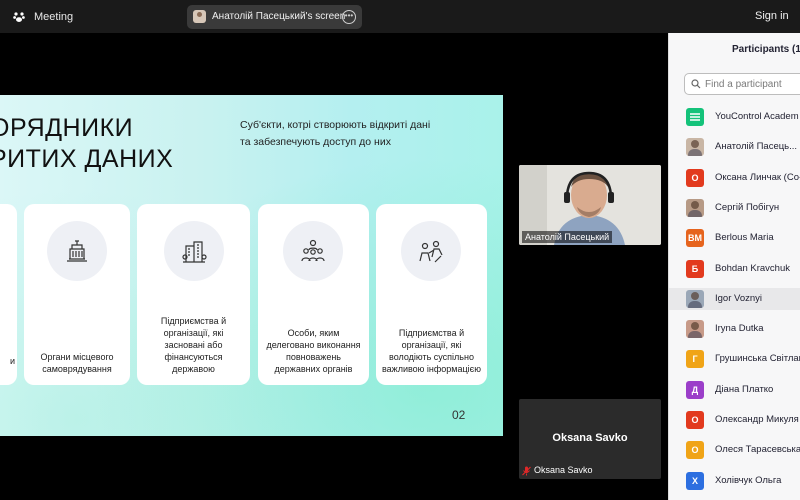 This screenshot has width=800, height=500. Describe the element at coordinates (757, 147) in the screenshot. I see `participant-name: Анатолій Пасець... (` at that location.